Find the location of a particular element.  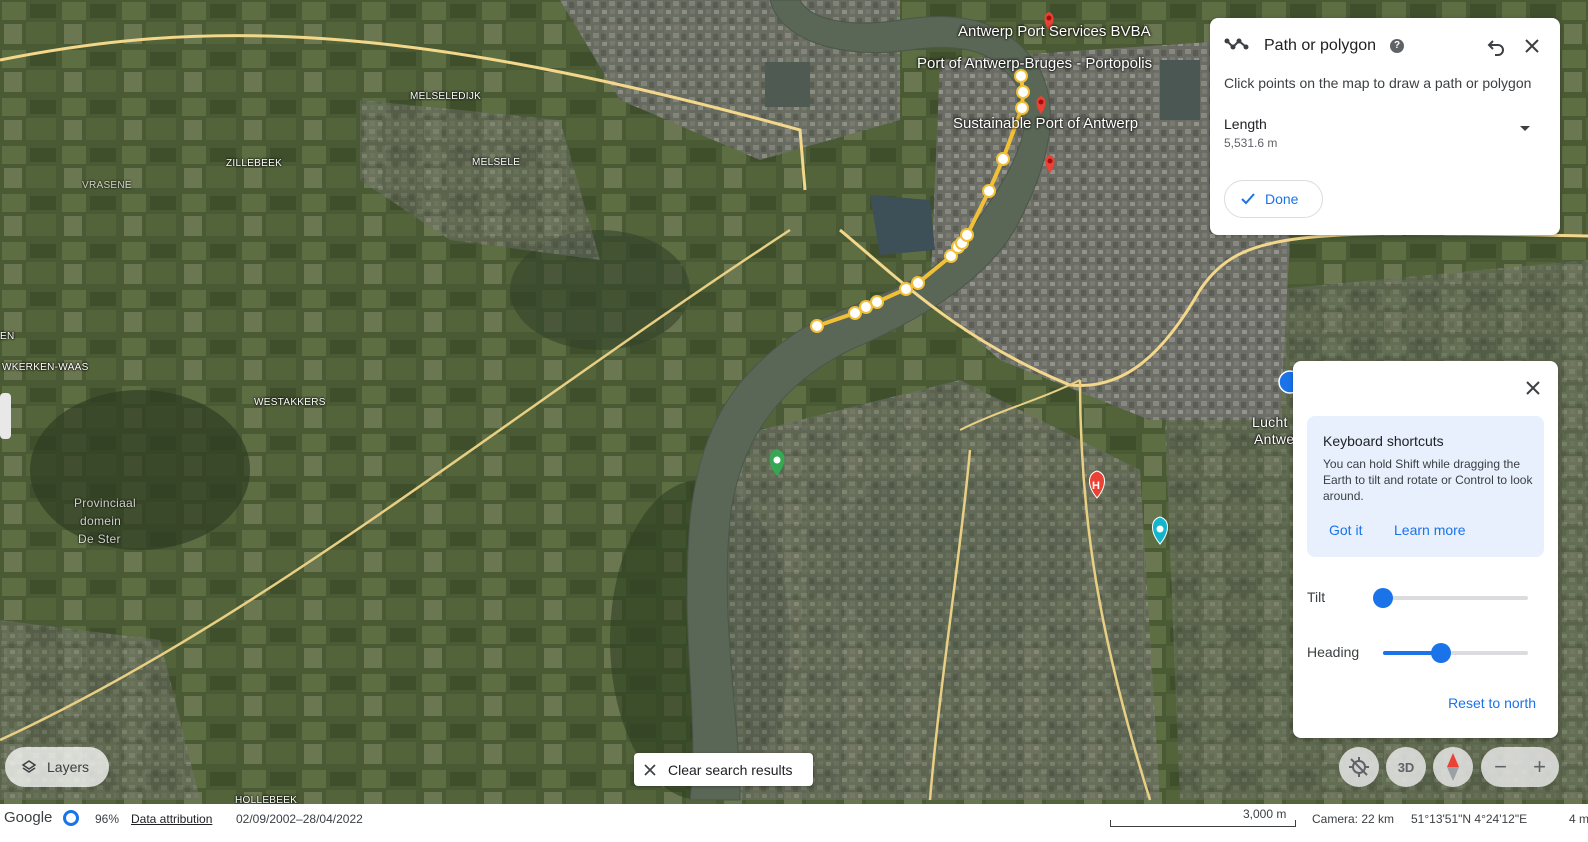

svg-text: H is located at coordinates (1096, 486).